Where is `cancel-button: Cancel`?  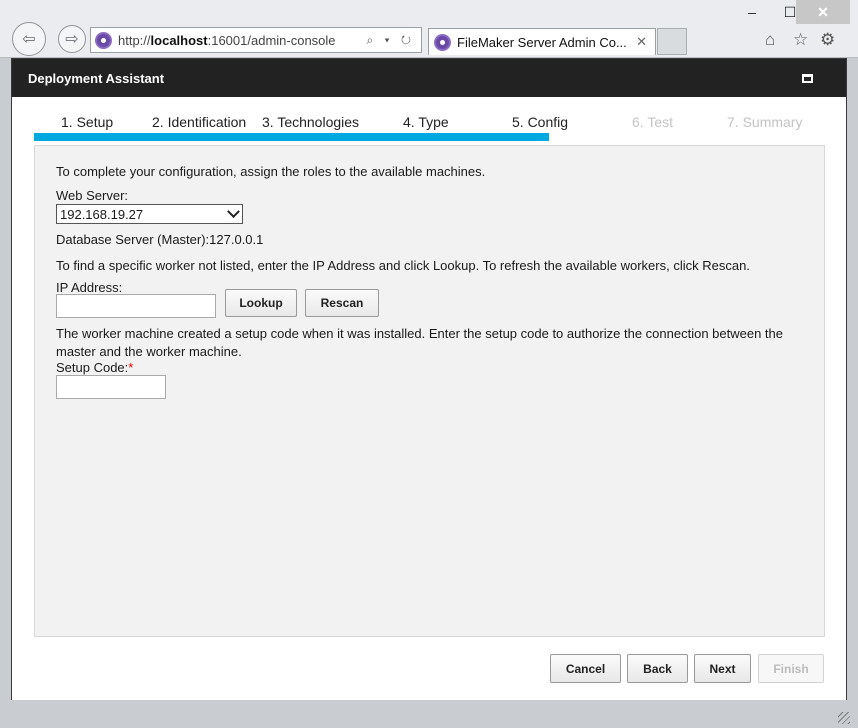
cancel-button: Cancel is located at coordinates (585, 668).